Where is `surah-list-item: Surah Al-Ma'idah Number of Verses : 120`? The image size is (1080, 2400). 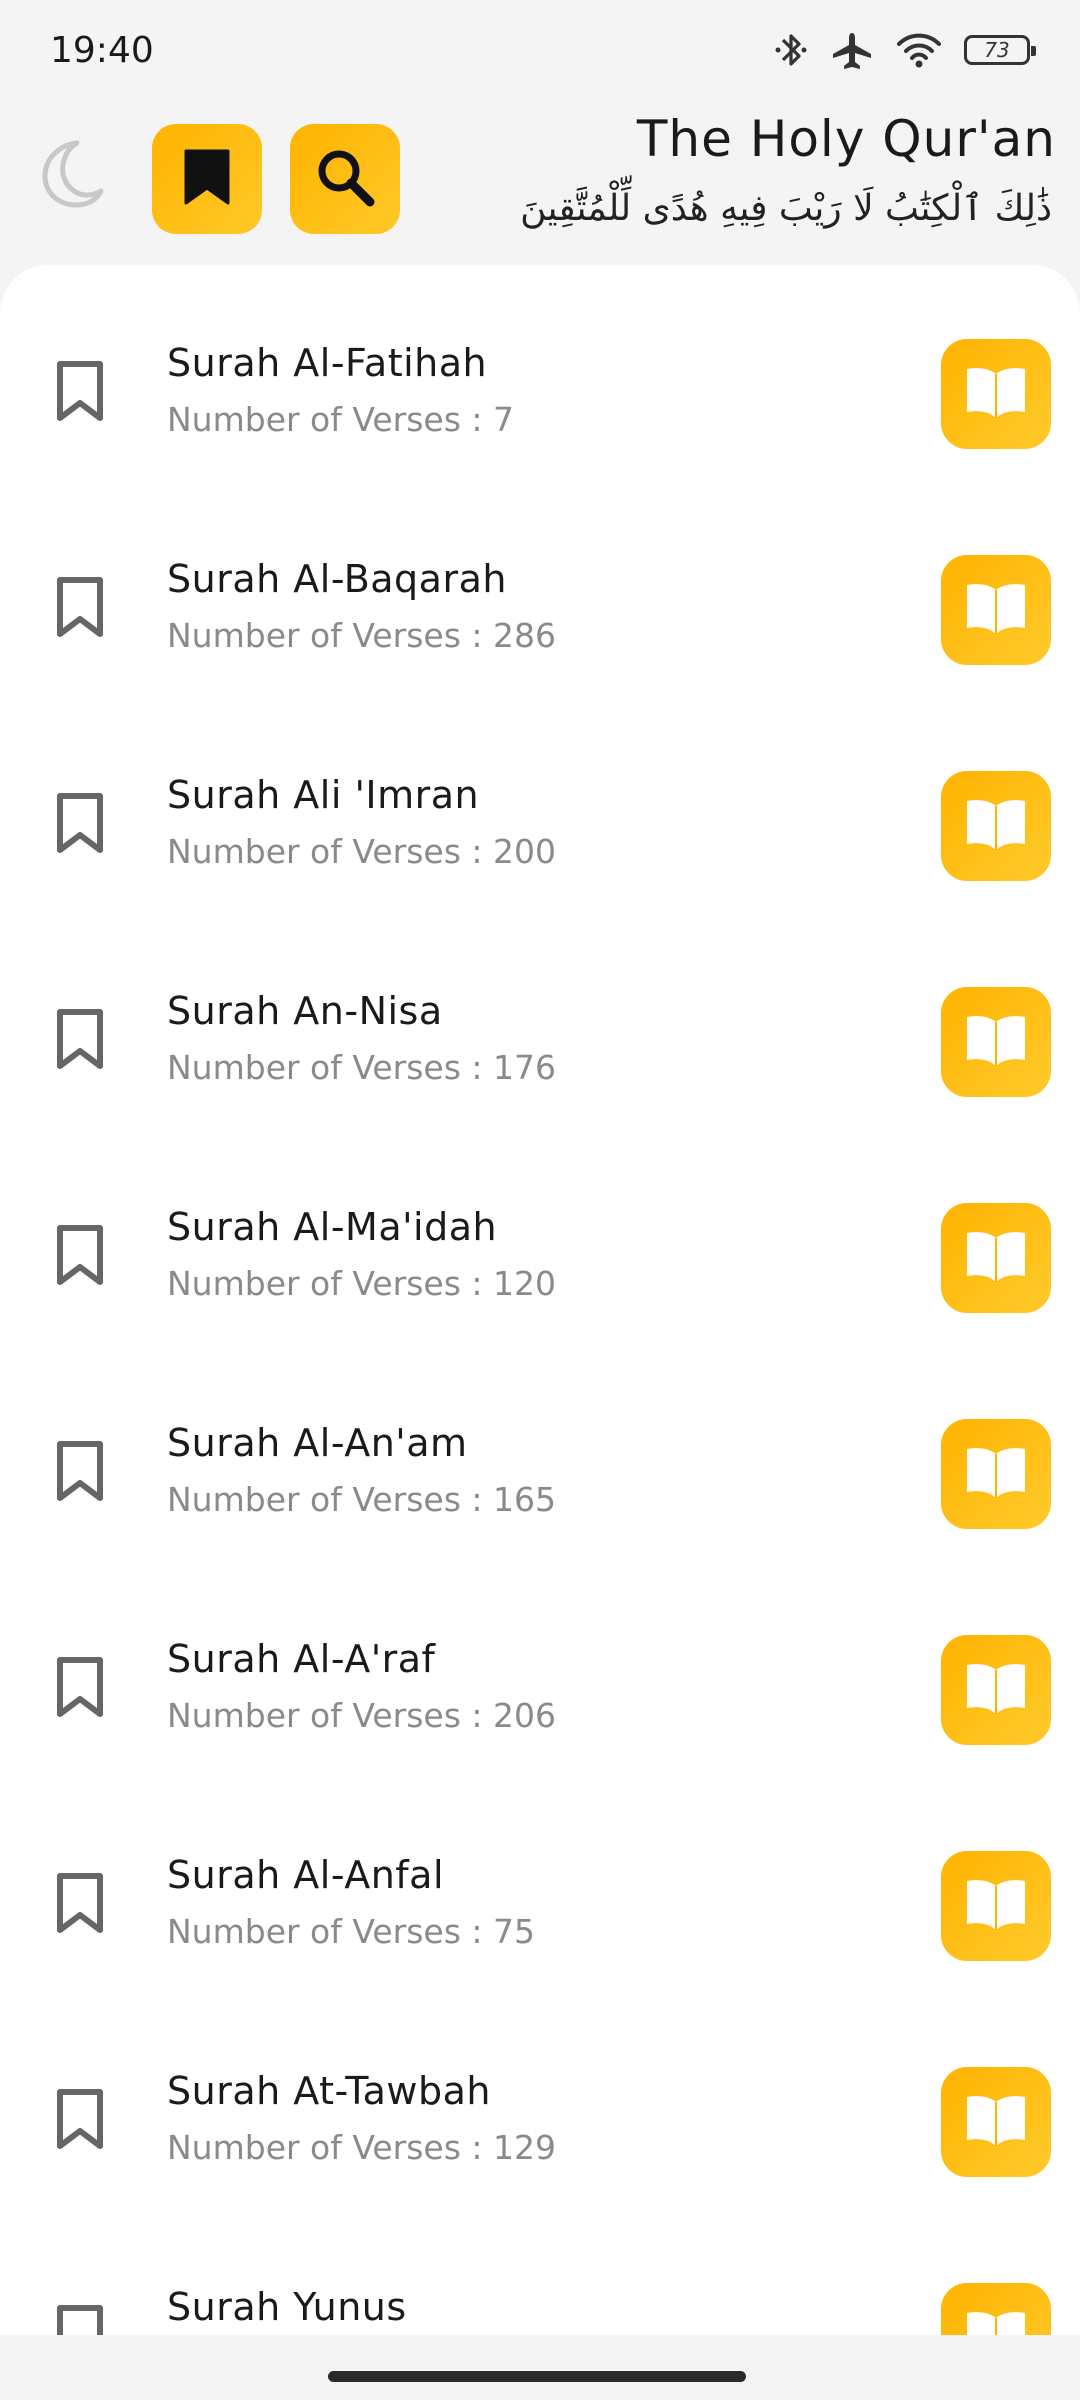
surah-list-item: Surah Al-Ma'idah Number of Verses : 120 is located at coordinates (540, 1237).